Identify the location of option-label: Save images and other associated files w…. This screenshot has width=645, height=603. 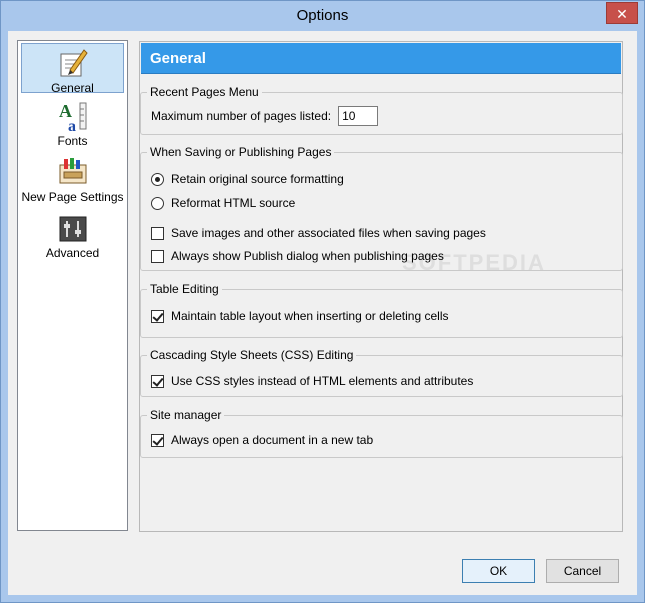
(328, 233).